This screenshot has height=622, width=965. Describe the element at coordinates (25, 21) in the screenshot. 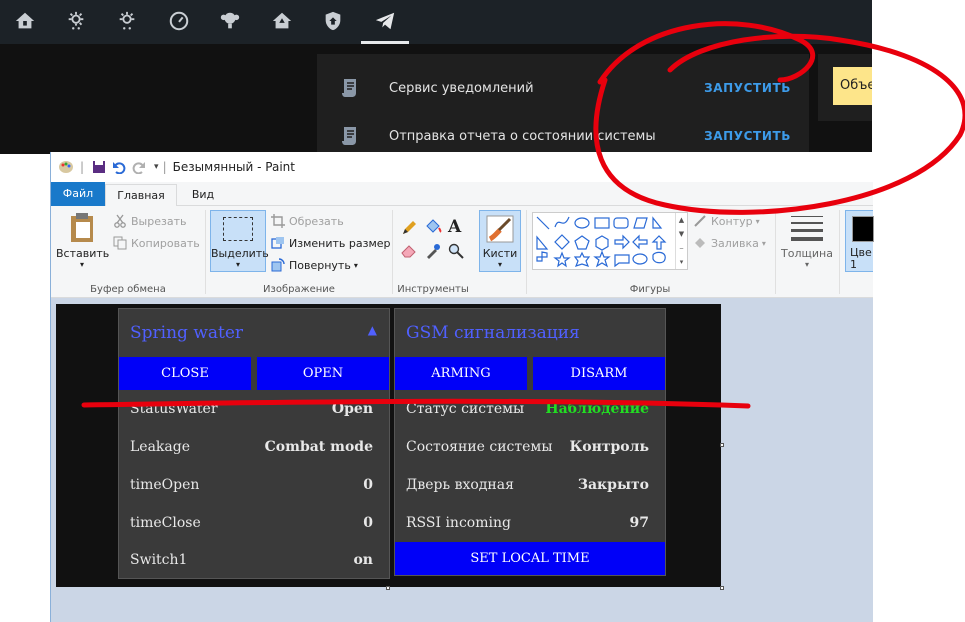

I see `home-lock-icon` at that location.